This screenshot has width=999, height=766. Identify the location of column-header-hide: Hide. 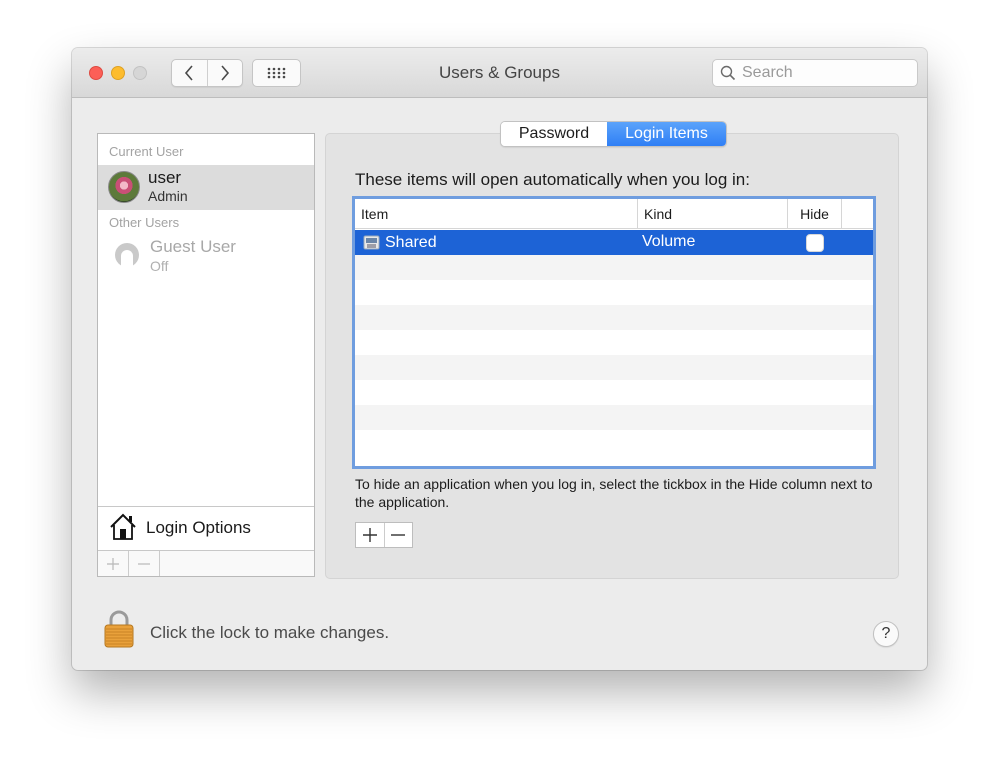
(814, 214).